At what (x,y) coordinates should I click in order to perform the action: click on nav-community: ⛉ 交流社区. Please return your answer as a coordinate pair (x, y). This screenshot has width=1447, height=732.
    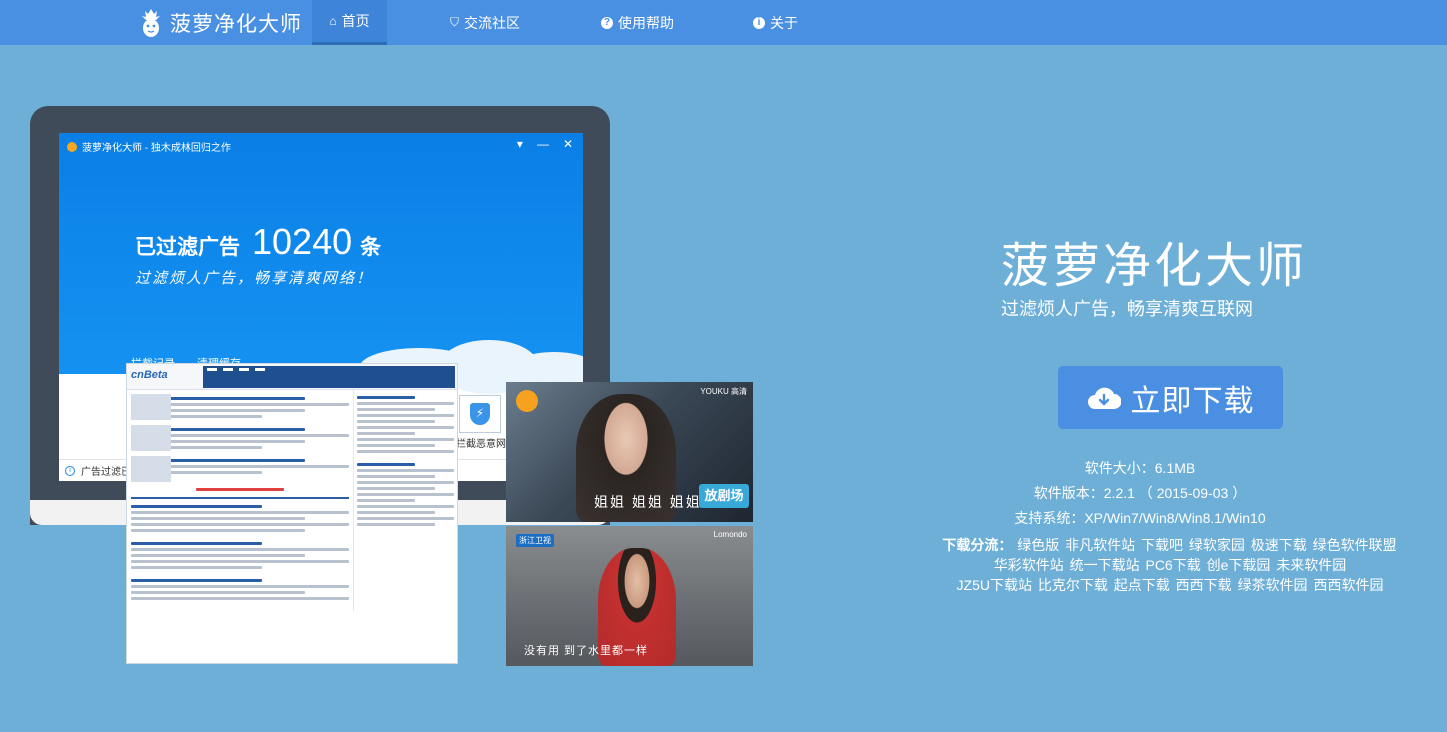
    Looking at the image, I should click on (485, 22).